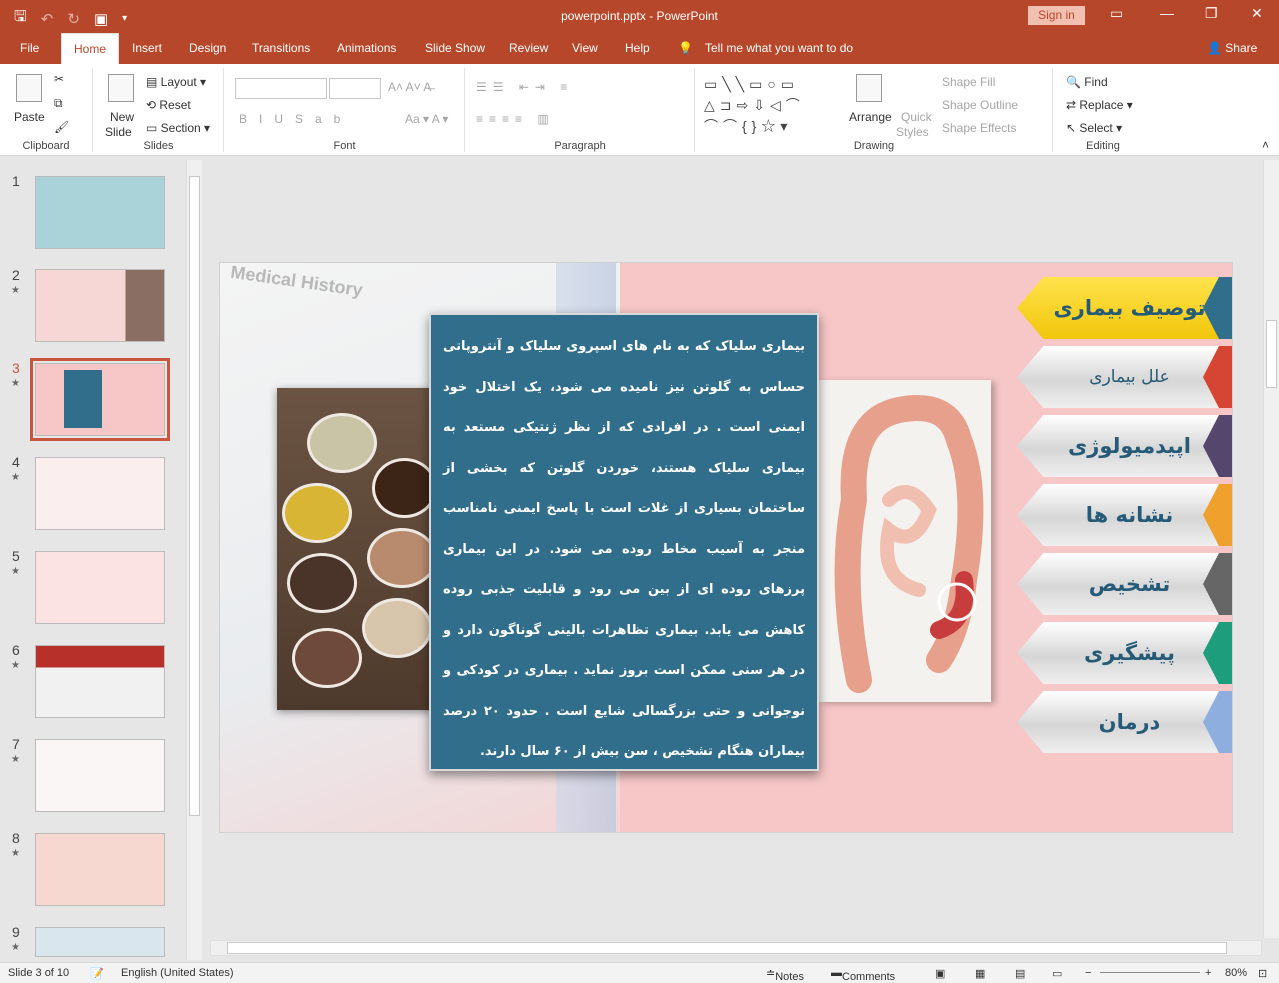 The image size is (1279, 983). I want to click on tab-home: Home, so click(90, 48).